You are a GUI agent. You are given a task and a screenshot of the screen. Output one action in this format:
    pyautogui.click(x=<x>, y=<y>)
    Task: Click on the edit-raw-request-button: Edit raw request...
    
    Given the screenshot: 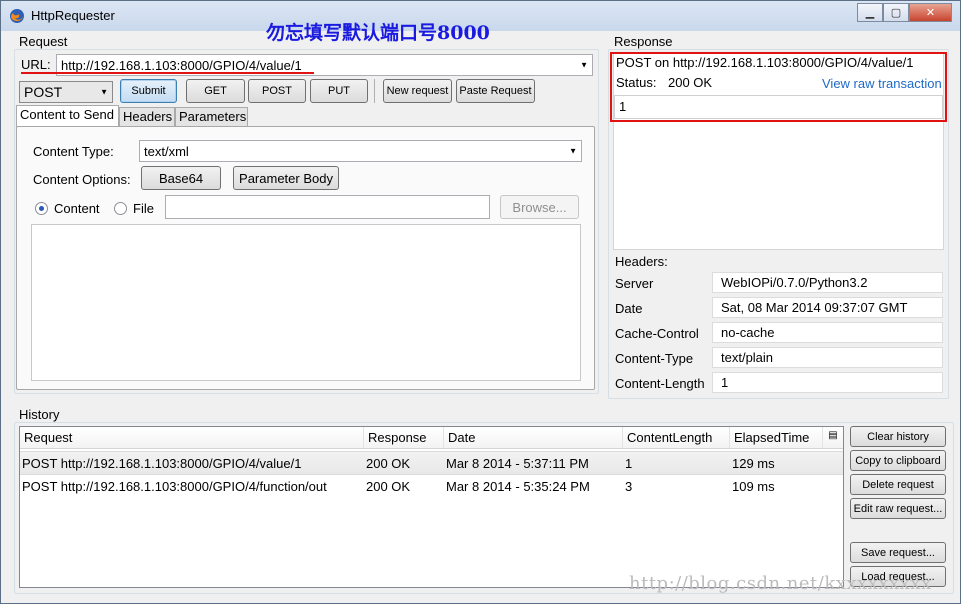 What is the action you would take?
    pyautogui.click(x=898, y=508)
    